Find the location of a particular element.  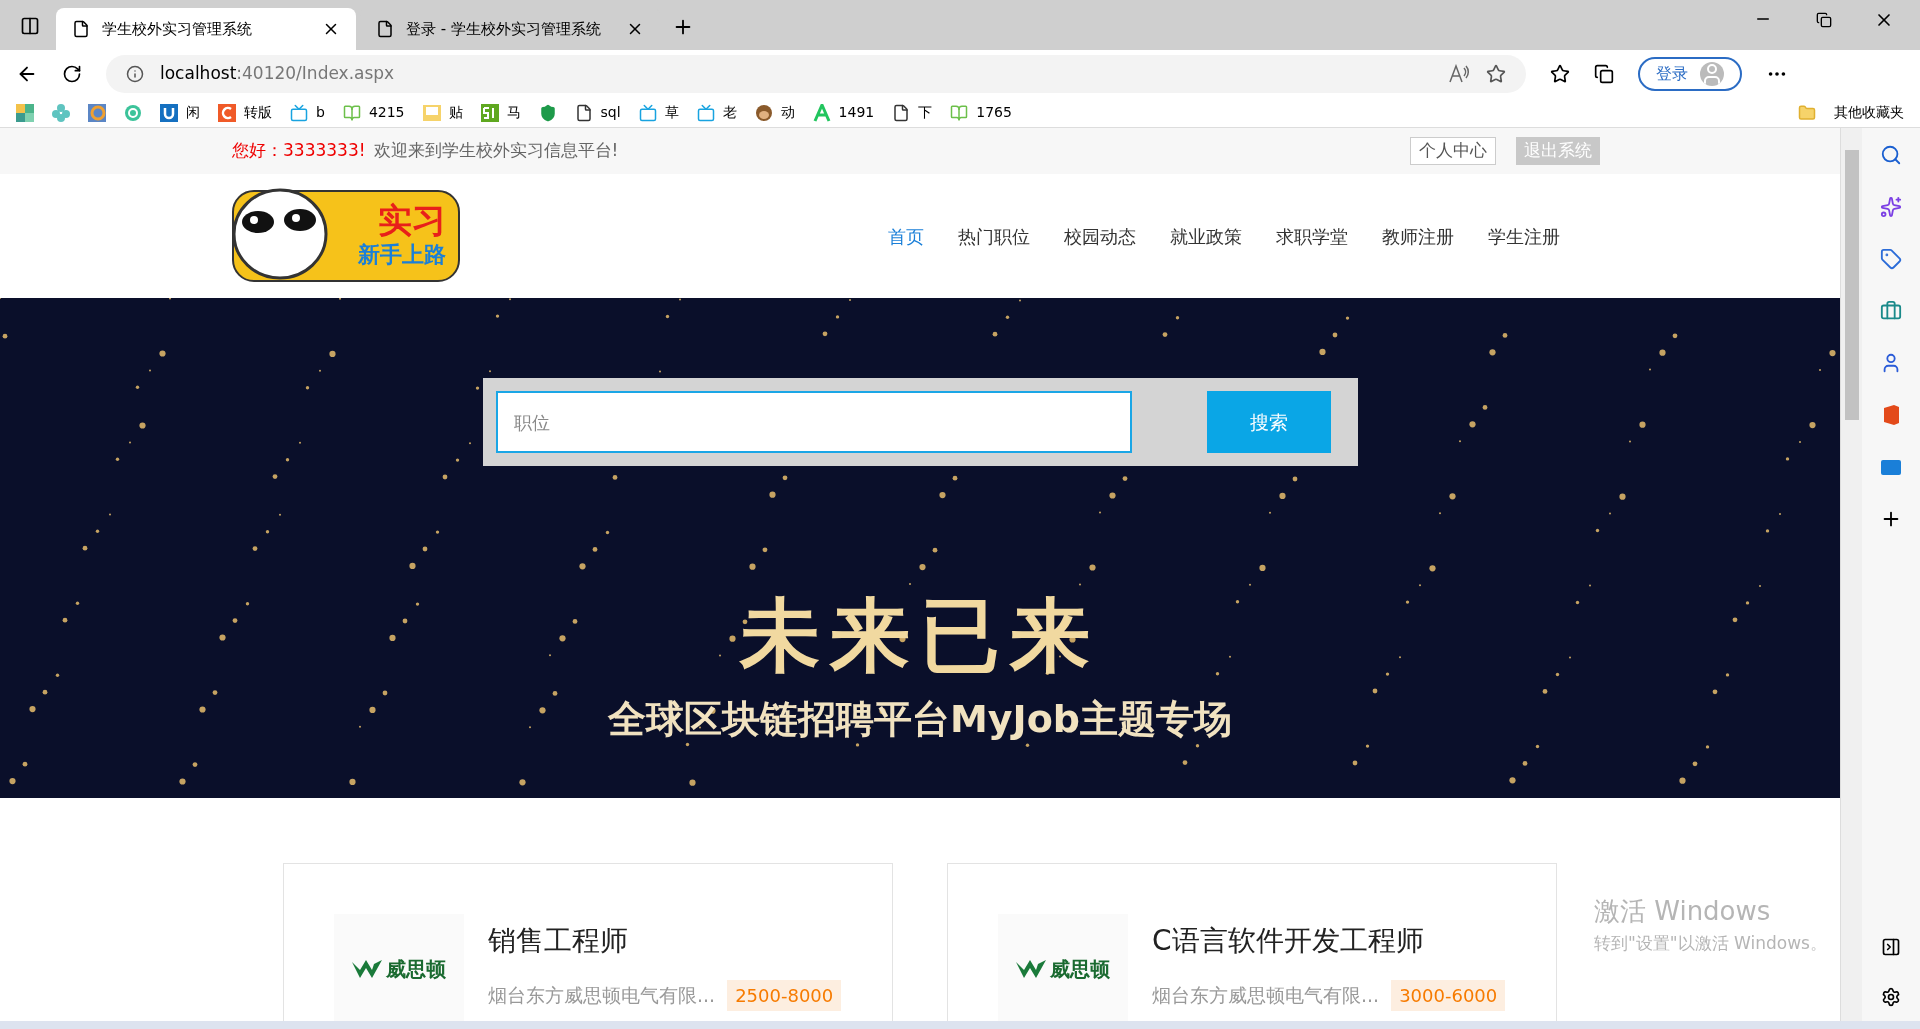

search-icon is located at coordinates (1891, 155).